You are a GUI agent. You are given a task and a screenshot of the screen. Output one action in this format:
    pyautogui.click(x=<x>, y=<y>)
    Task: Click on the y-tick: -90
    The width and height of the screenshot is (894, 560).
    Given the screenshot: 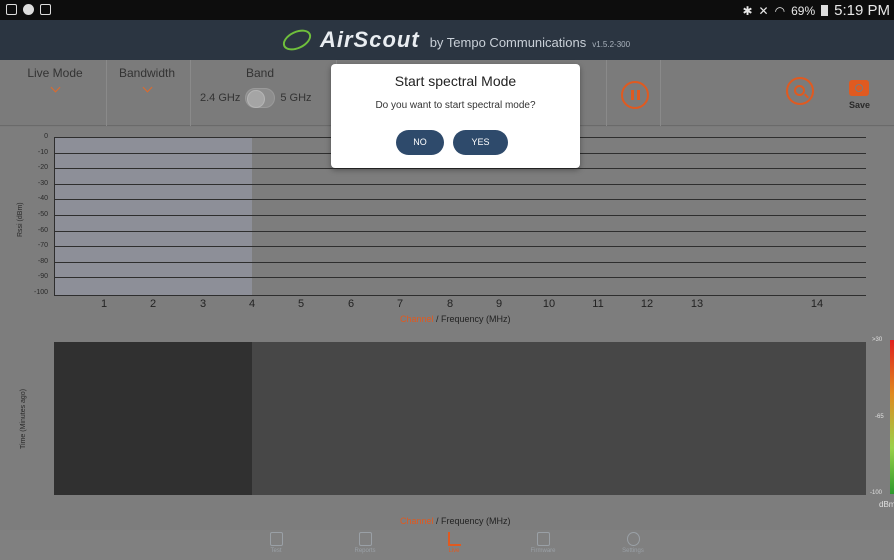 What is the action you would take?
    pyautogui.click(x=42, y=276)
    